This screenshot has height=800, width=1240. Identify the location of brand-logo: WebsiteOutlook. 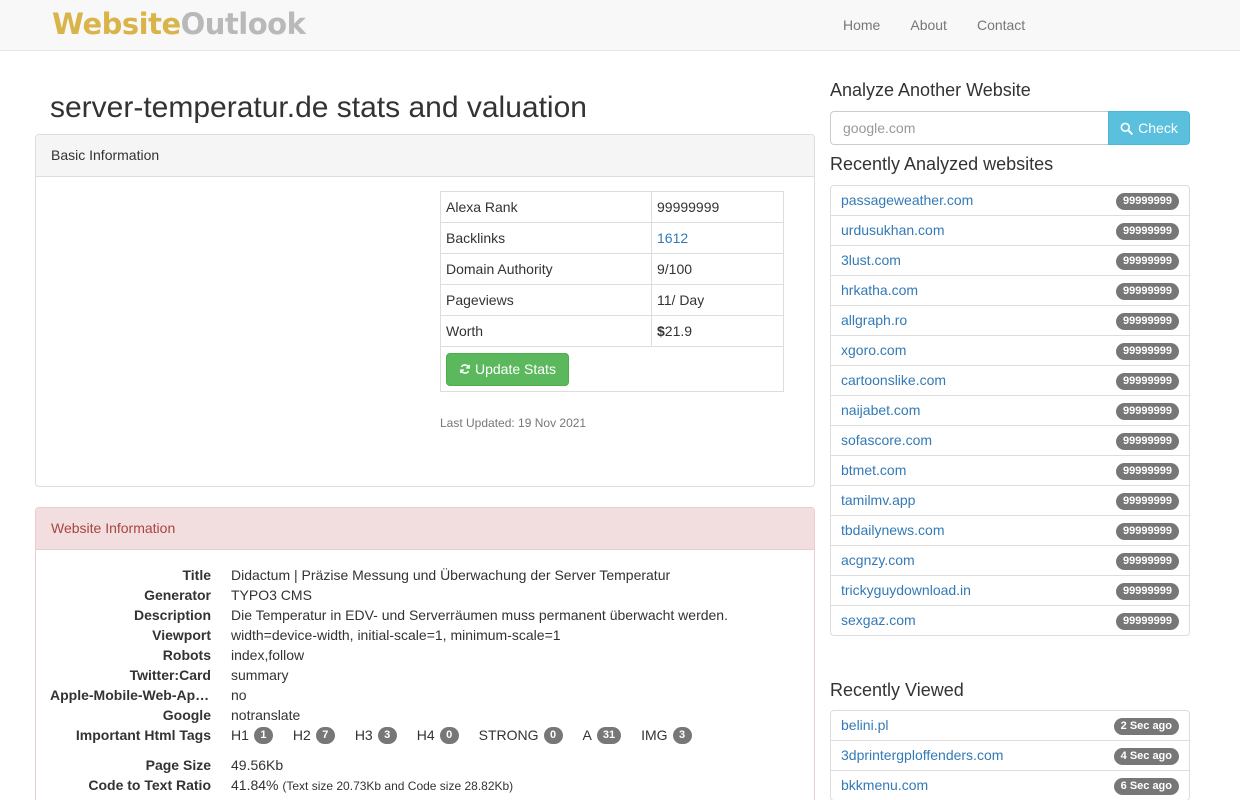
(179, 24).